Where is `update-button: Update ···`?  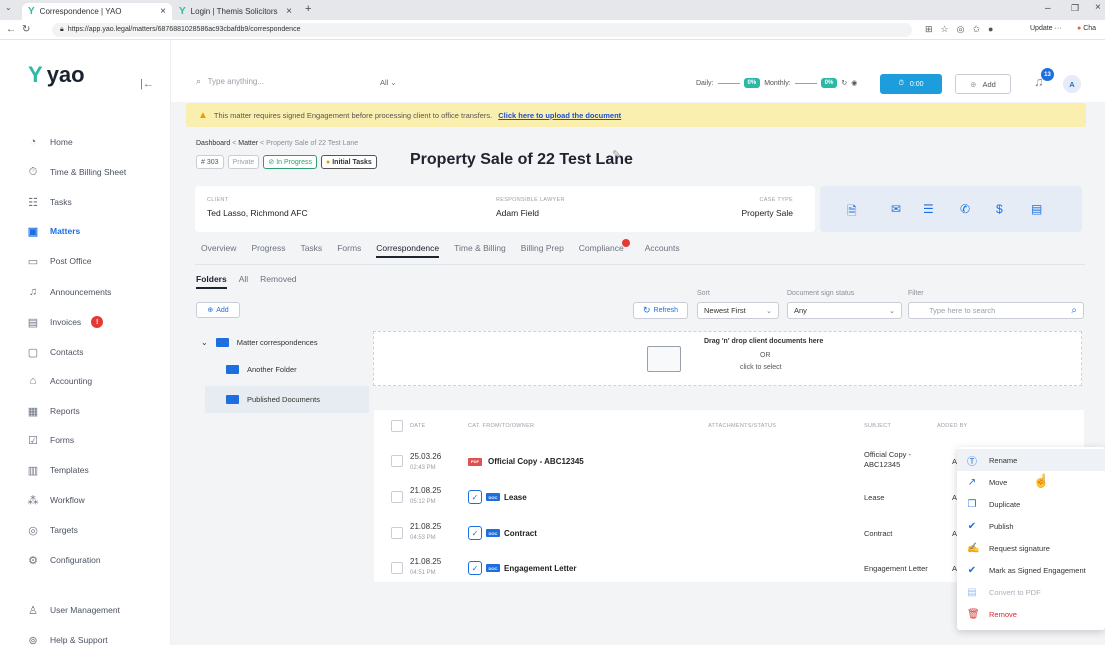
update-button: Update ··· is located at coordinates (1046, 28).